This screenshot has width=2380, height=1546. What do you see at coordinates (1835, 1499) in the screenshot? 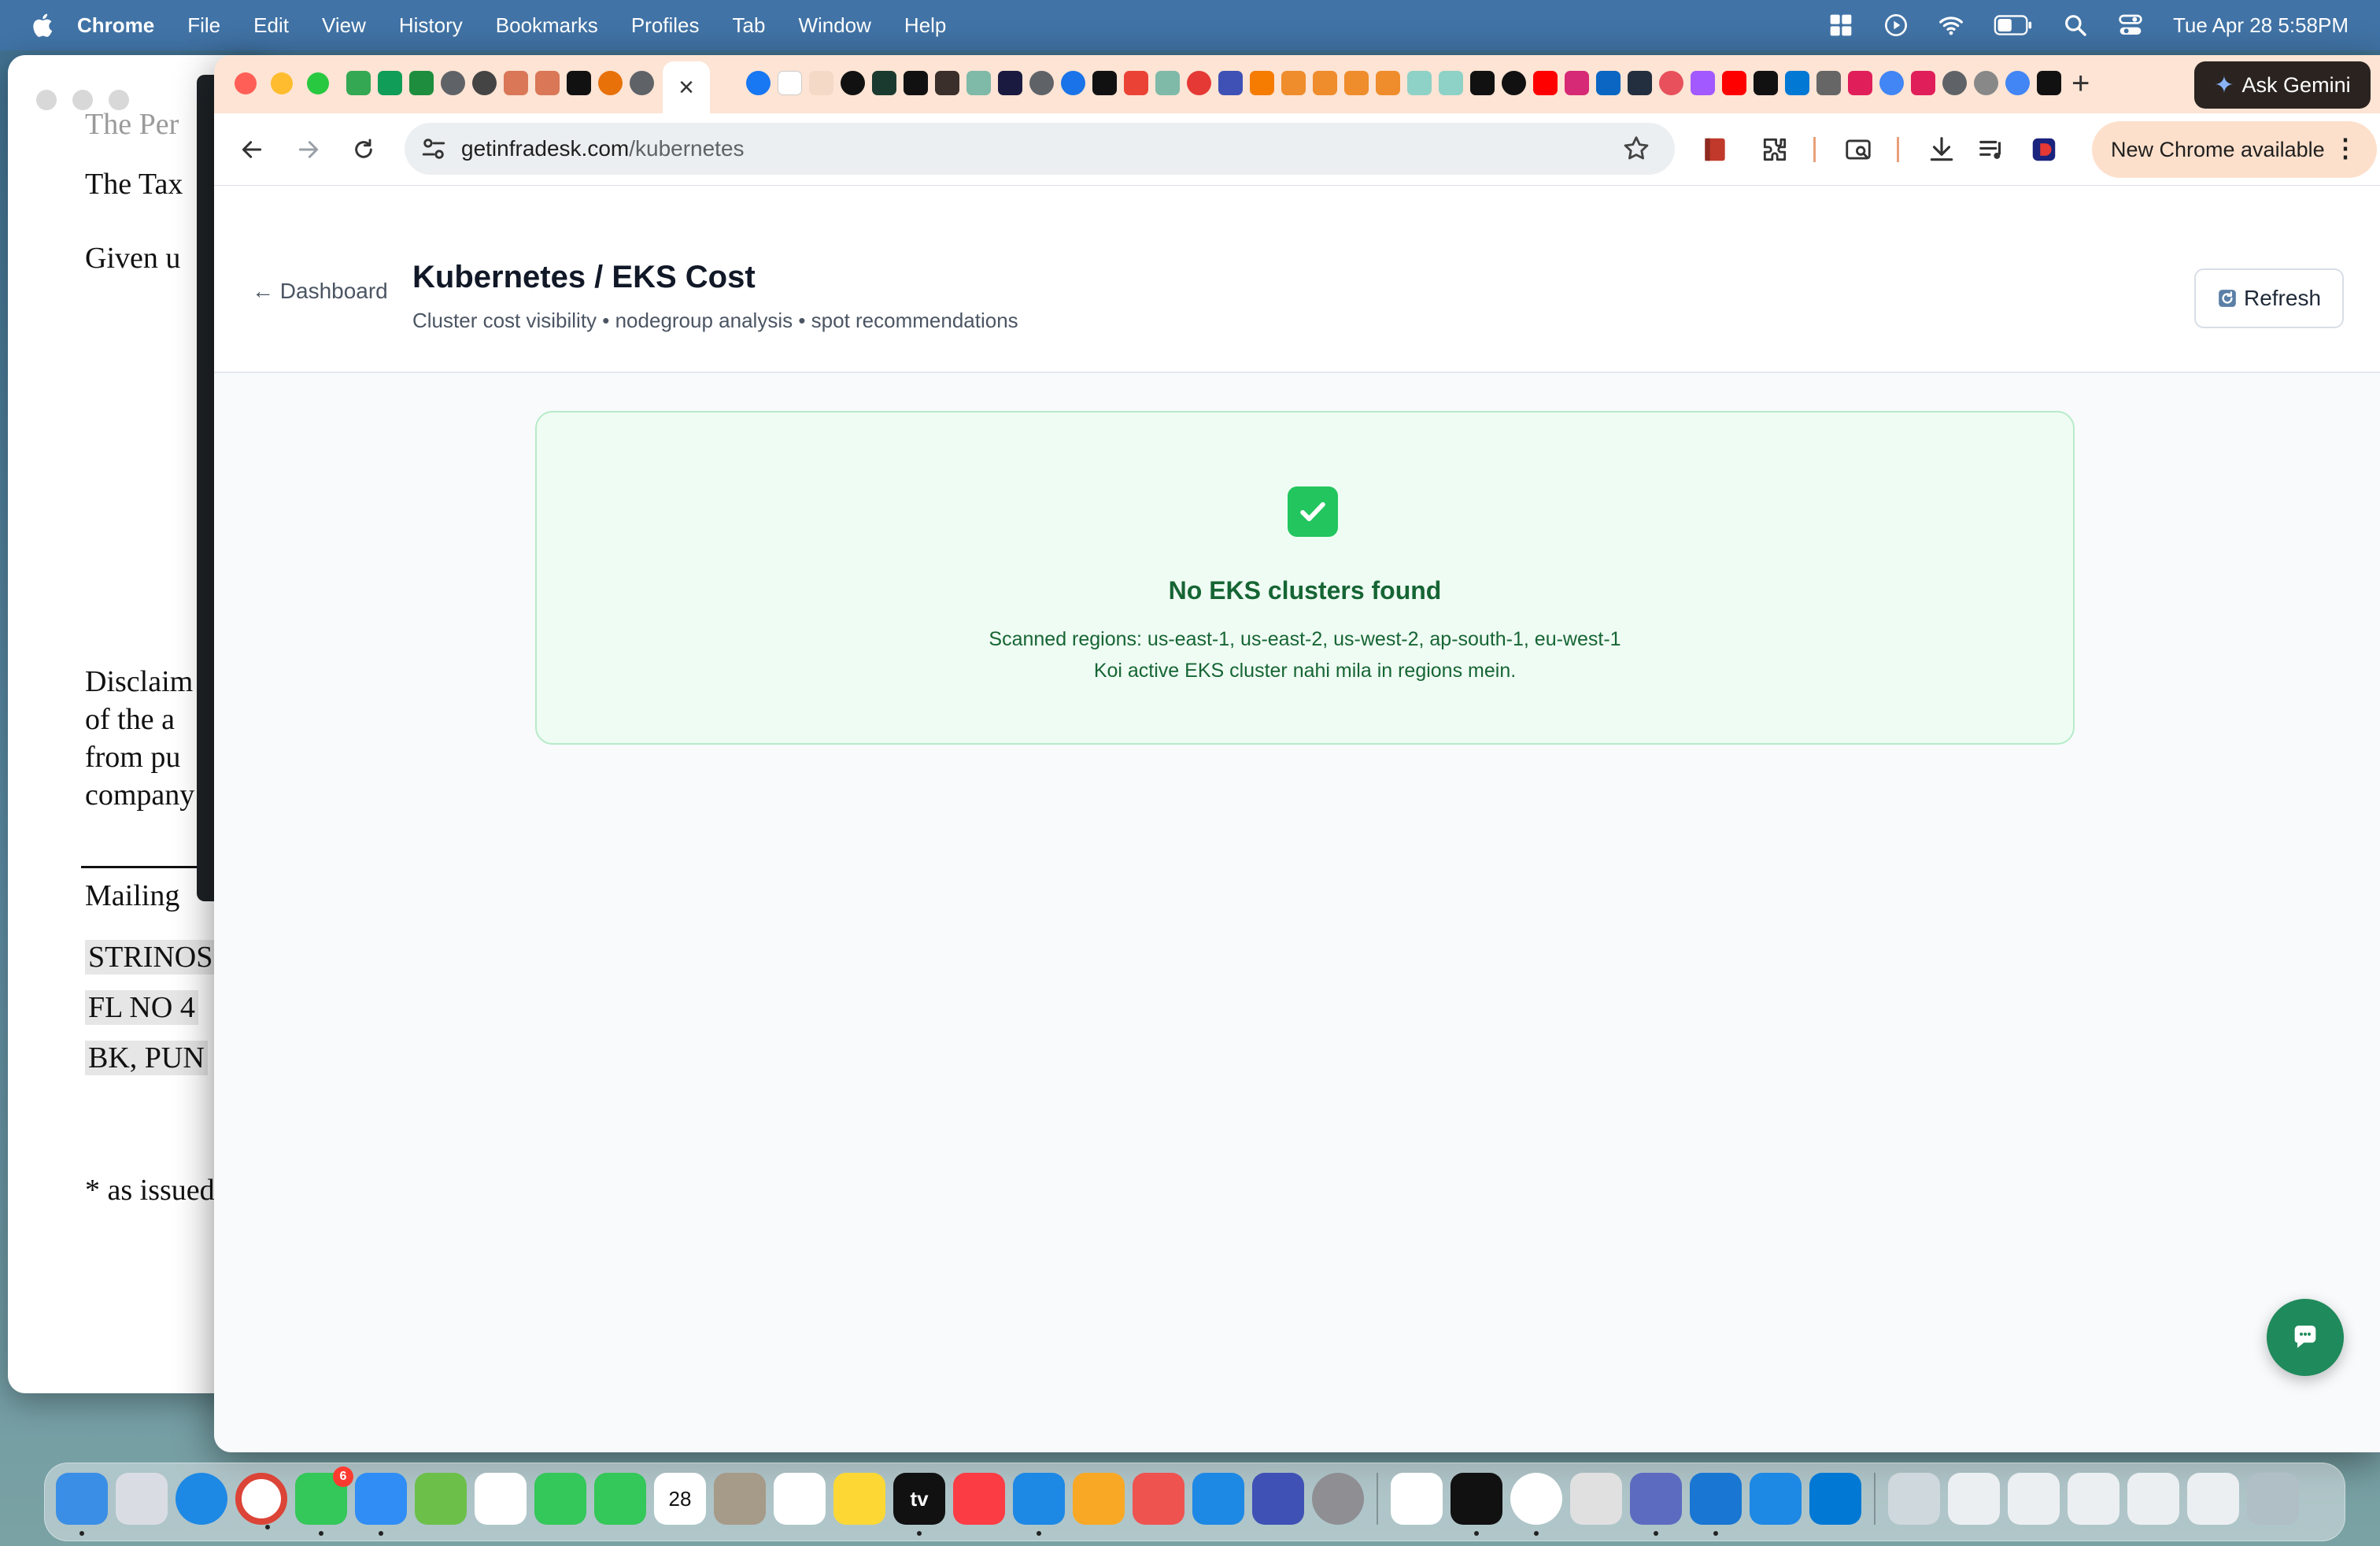
I see `windows-app-icon` at bounding box center [1835, 1499].